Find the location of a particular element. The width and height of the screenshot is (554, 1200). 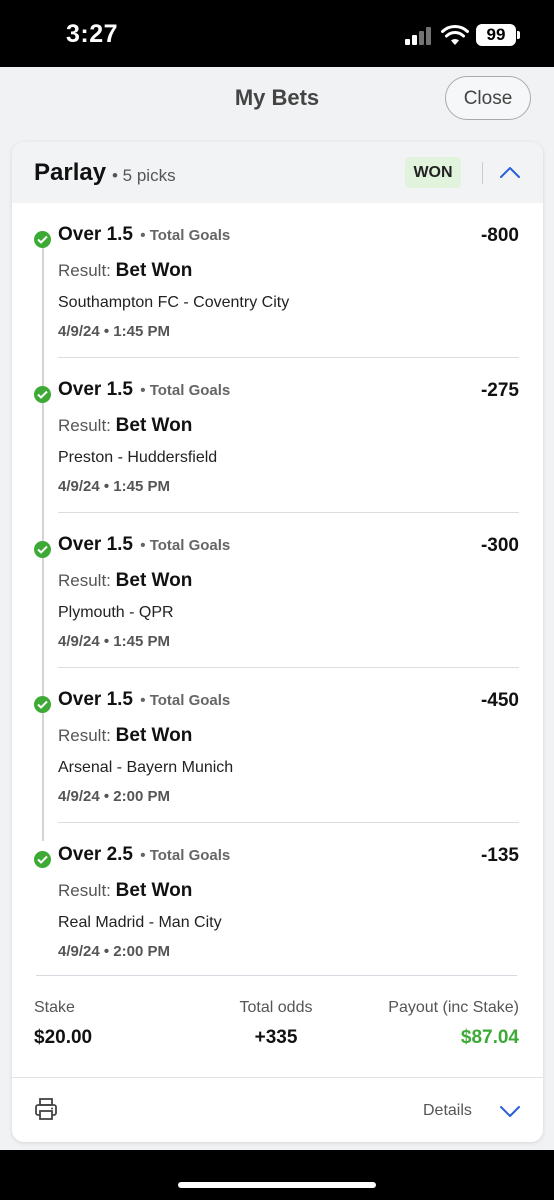

home-indicator is located at coordinates (277, 1185).